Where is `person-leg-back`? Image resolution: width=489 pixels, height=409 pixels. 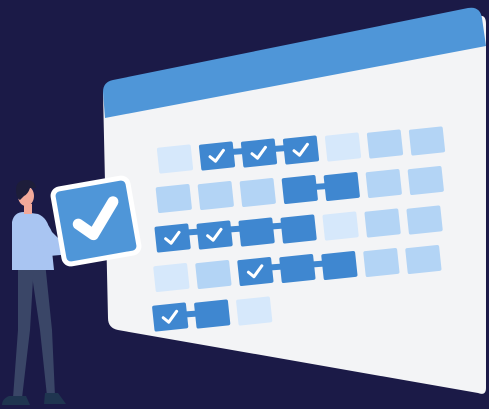 person-leg-back is located at coordinates (42, 329).